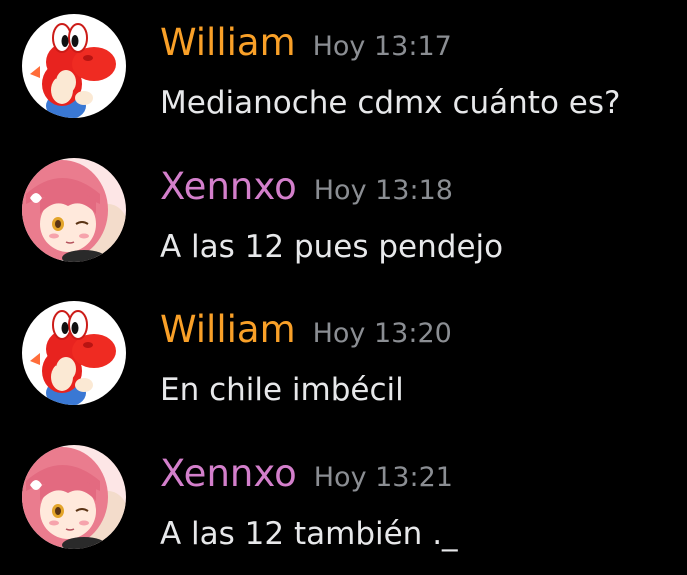  I want to click on message-header: Xennxo Hoy 13:18, so click(306, 189).